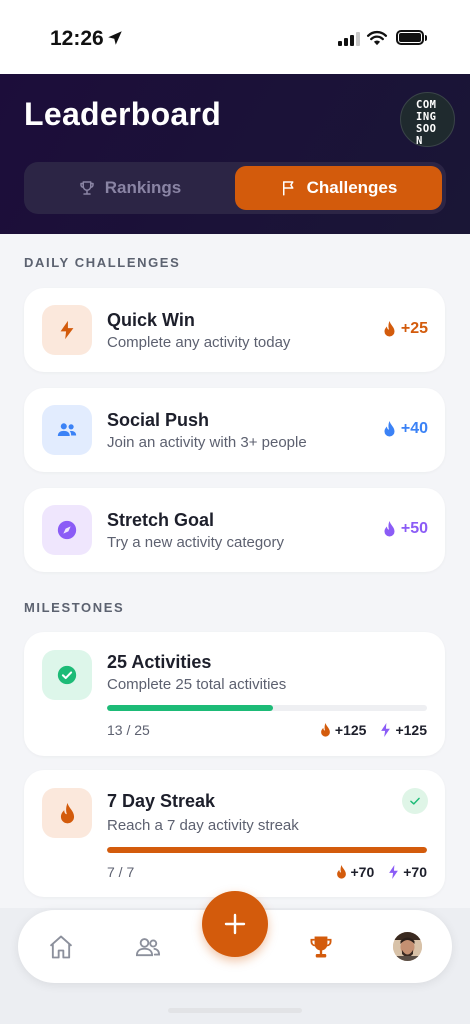 The height and width of the screenshot is (1024, 470). Describe the element at coordinates (419, 141) in the screenshot. I see `badge-line: N` at that location.